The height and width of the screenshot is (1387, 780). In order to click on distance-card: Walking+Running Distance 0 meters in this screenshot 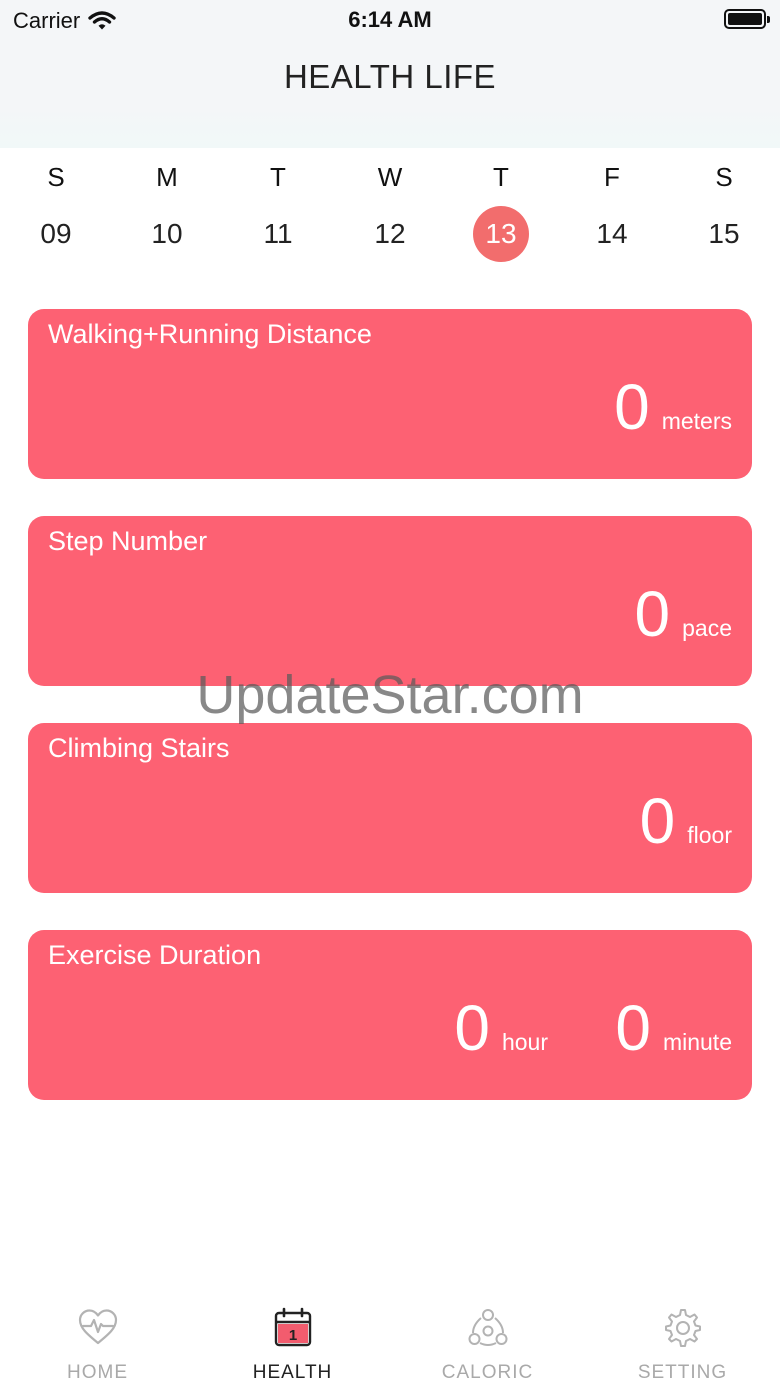, I will do `click(390, 394)`.